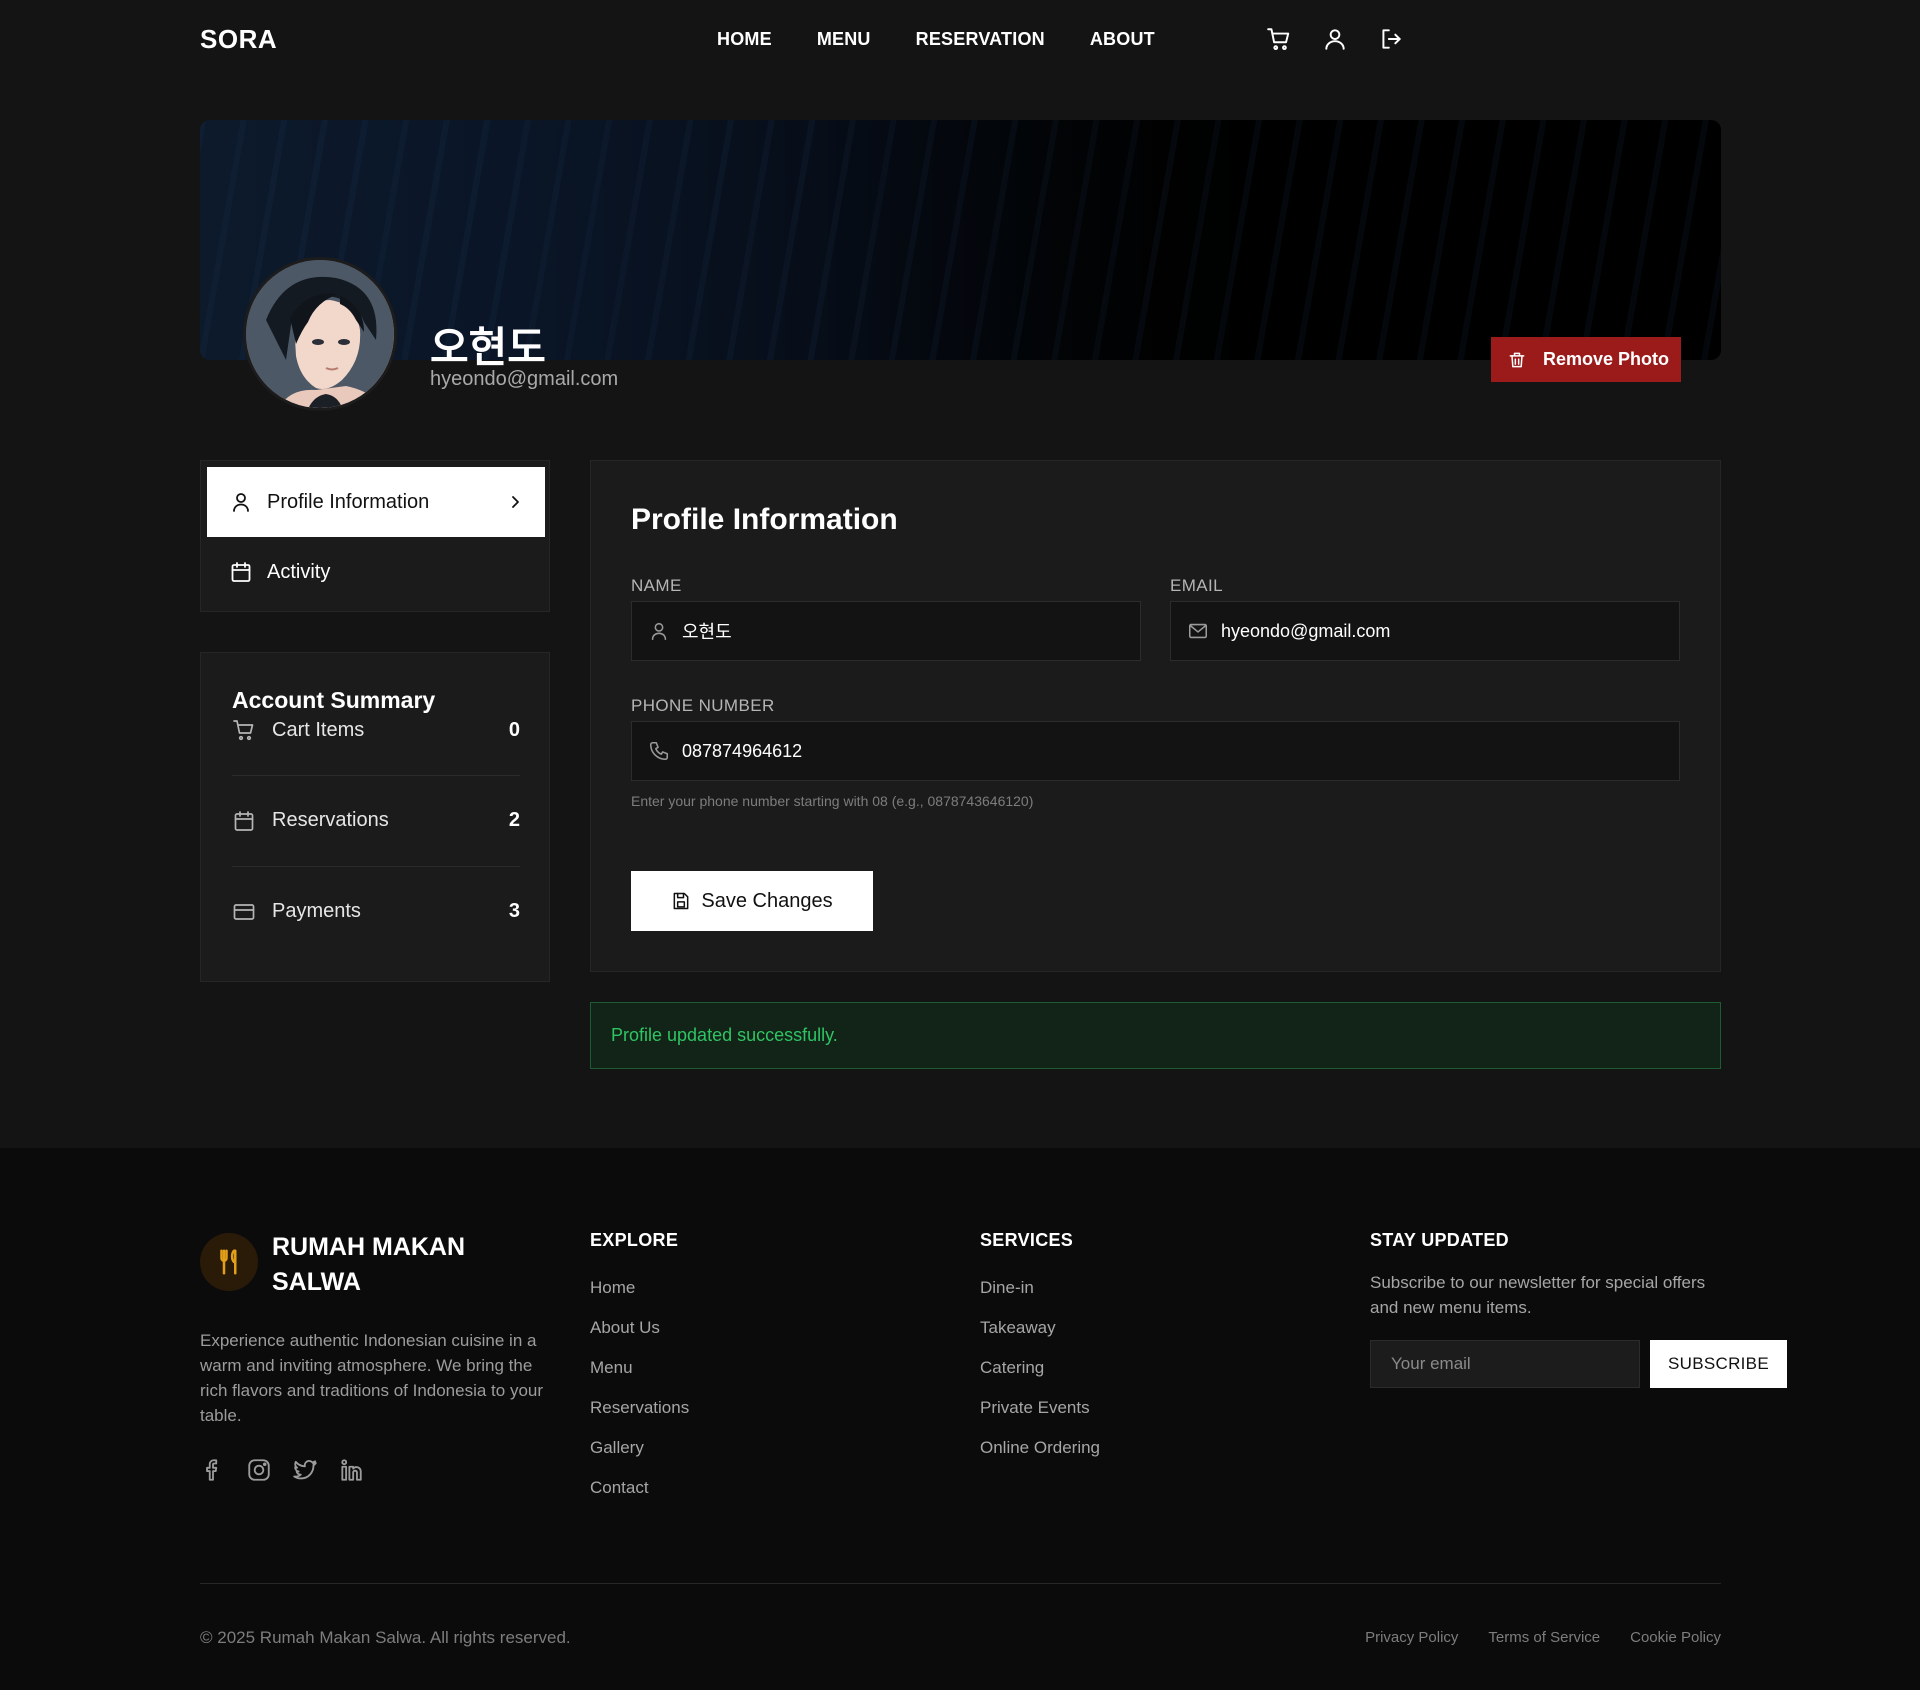 This screenshot has width=1920, height=1690. I want to click on save-icon, so click(681, 901).